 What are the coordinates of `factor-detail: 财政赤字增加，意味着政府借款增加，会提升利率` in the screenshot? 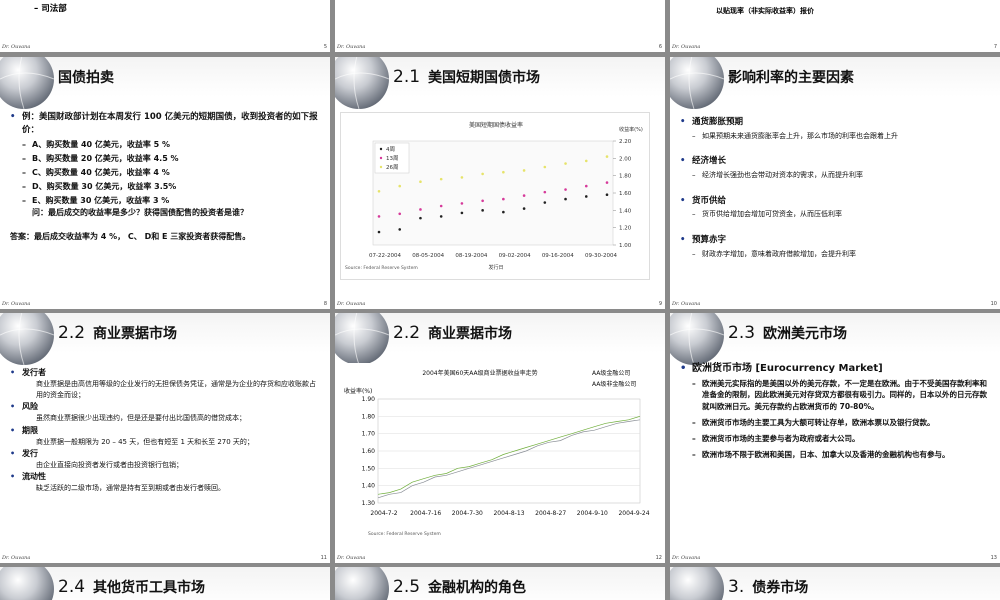 It's located at (835, 254).